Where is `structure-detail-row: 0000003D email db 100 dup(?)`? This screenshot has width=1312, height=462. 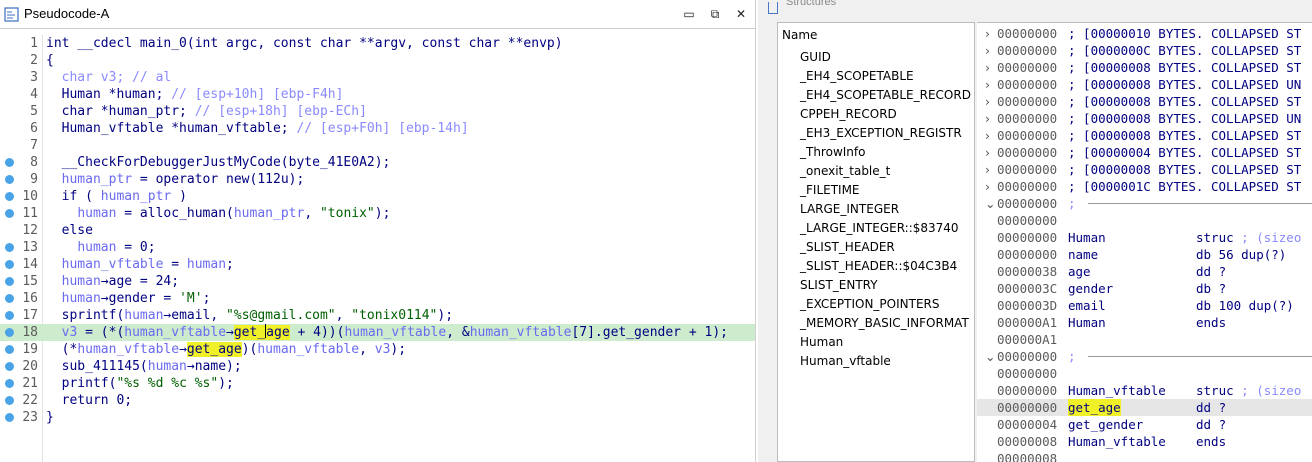
structure-detail-row: 0000003D email db 100 dup(?) is located at coordinates (1144, 305).